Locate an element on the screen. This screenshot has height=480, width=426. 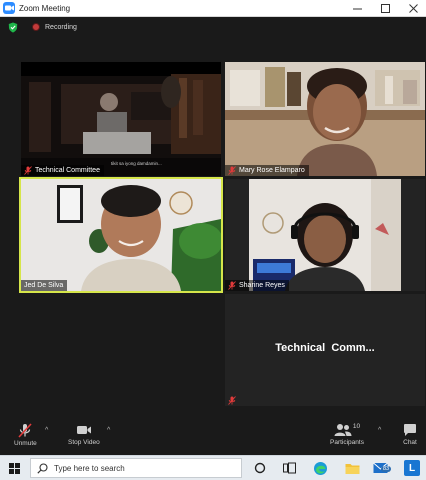
participants-count: 10 is located at coordinates (356, 426).